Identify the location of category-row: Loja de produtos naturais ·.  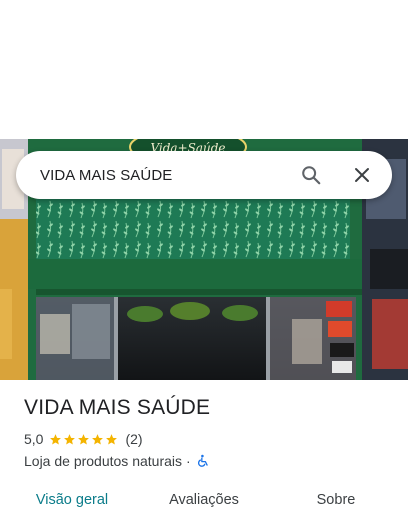
(209, 461).